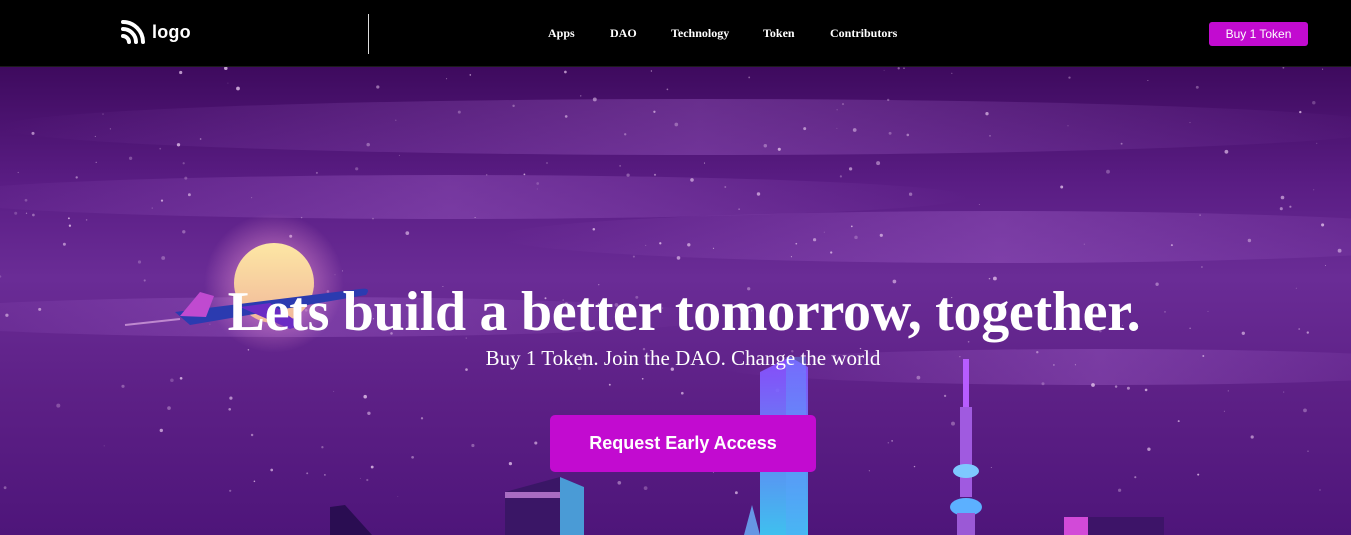 The image size is (1351, 535). Describe the element at coordinates (561, 33) in the screenshot. I see `nav-item-apps: Apps` at that location.